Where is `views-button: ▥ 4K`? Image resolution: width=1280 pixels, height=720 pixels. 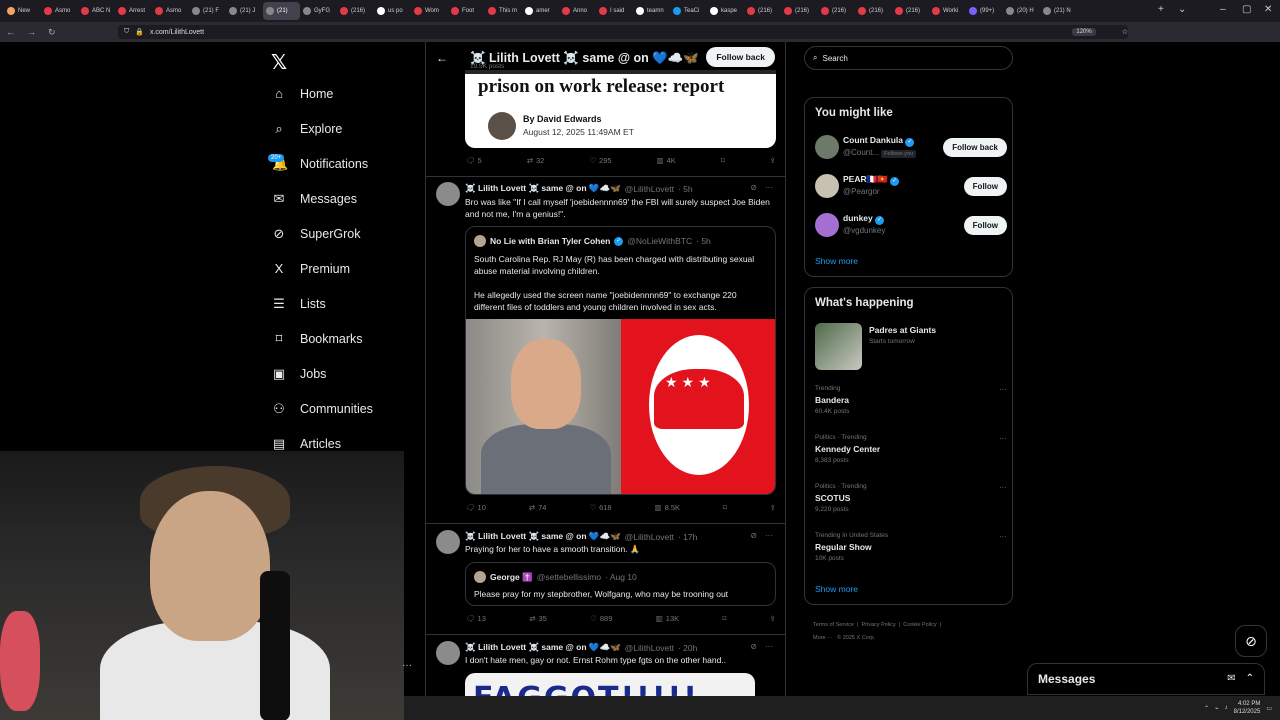
views-button: ▥ 4K is located at coordinates (666, 160).